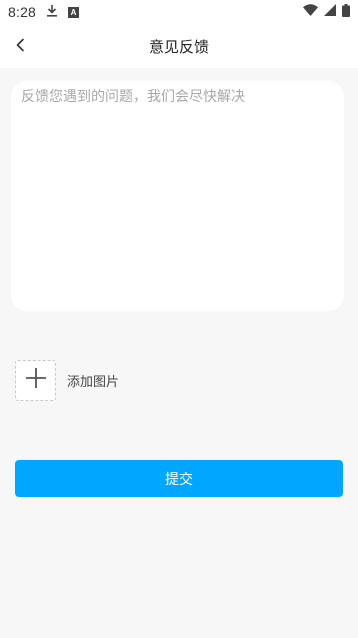 The image size is (358, 638). Describe the element at coordinates (179, 12) in the screenshot. I see `status-bar: 8:28 A` at that location.